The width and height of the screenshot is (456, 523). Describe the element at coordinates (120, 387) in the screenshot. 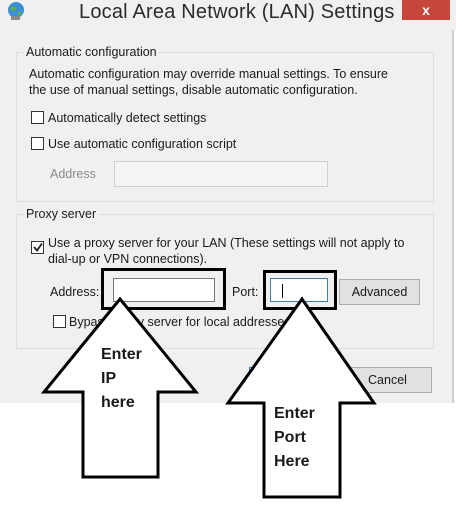

I see `left-up-arrow-icon` at that location.